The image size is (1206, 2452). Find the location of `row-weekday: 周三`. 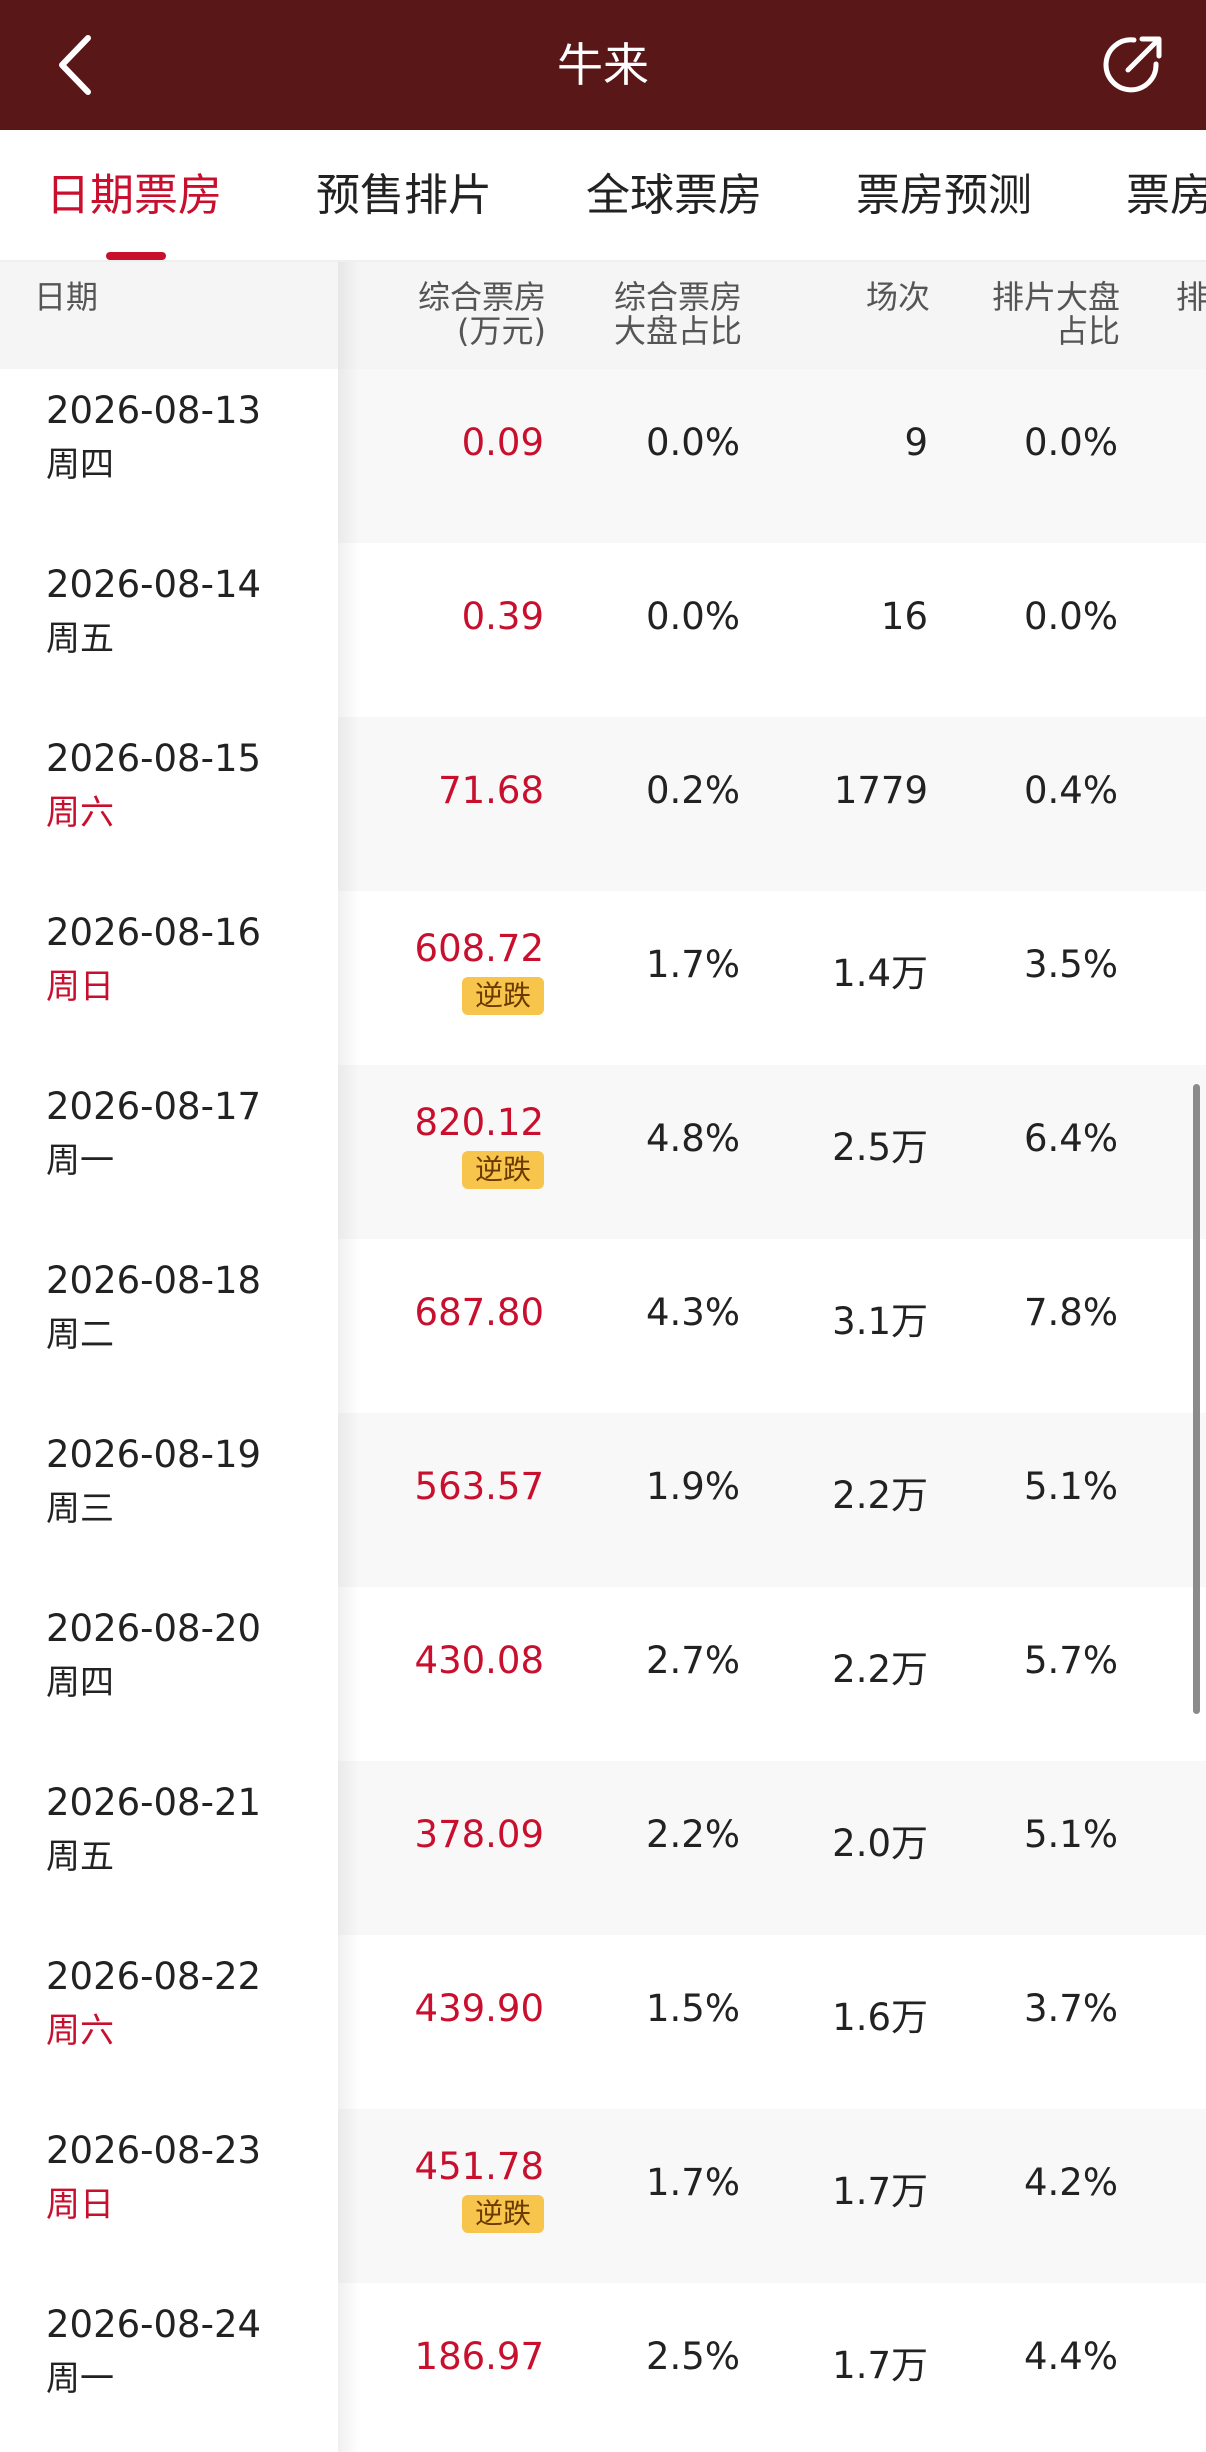

row-weekday: 周三 is located at coordinates (80, 1509).